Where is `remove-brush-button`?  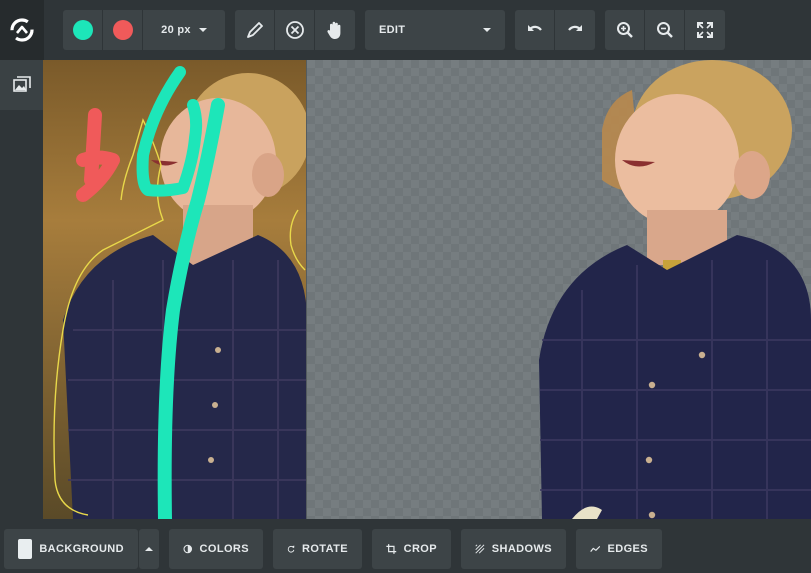 remove-brush-button is located at coordinates (123, 30).